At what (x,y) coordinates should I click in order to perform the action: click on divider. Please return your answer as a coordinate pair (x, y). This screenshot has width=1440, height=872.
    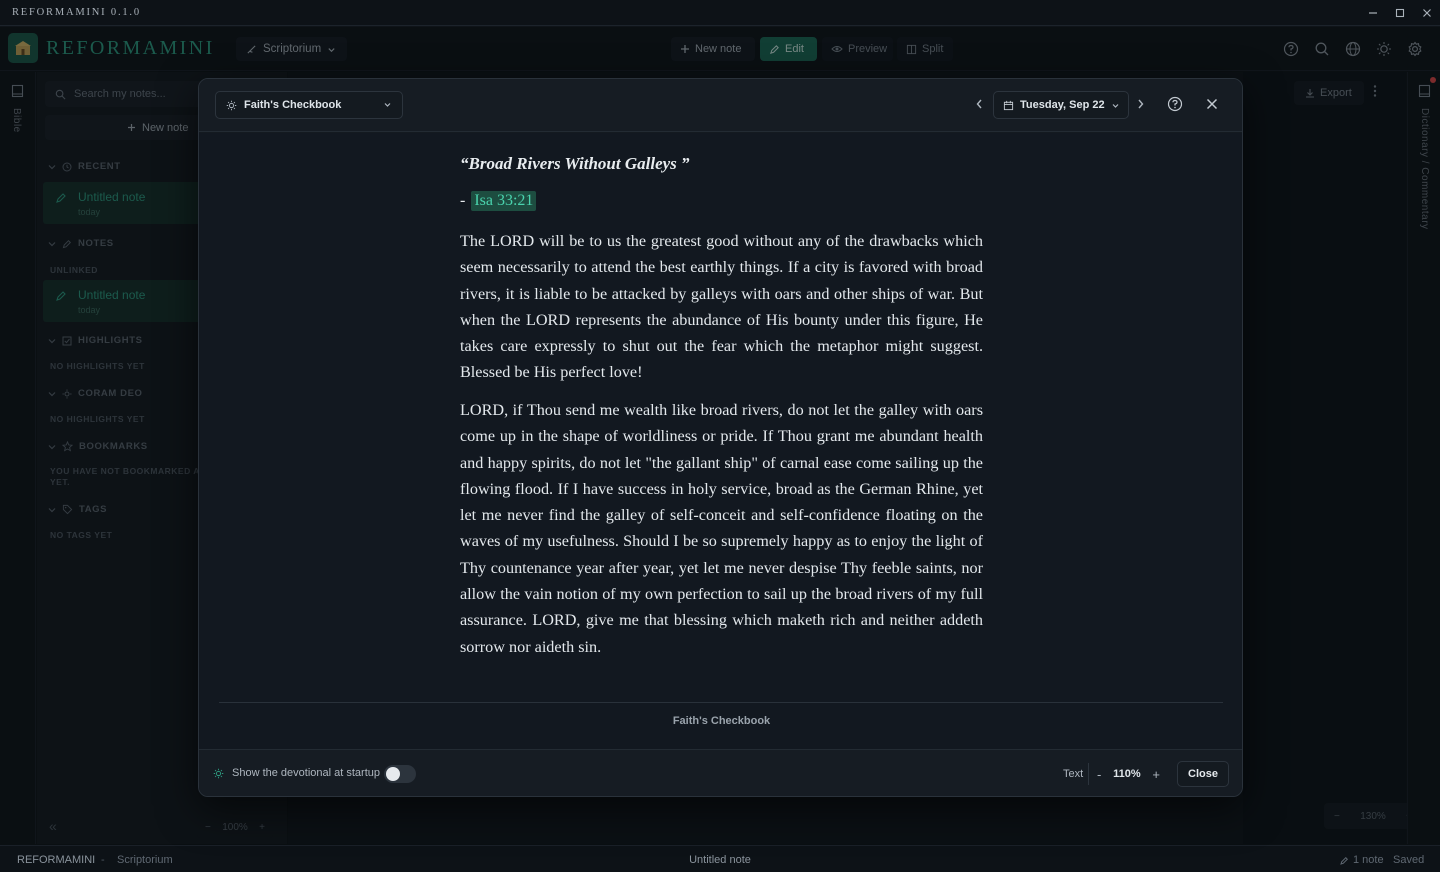
    Looking at the image, I should click on (721, 702).